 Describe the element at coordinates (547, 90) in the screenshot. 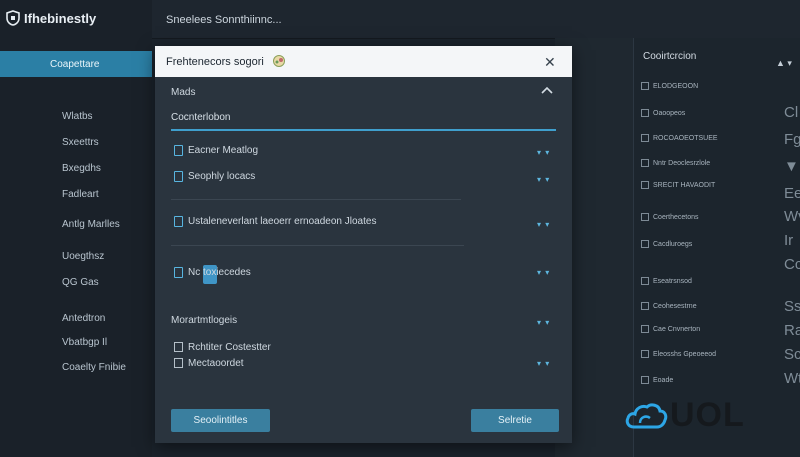

I see `collapse-chevron-up-icon` at that location.